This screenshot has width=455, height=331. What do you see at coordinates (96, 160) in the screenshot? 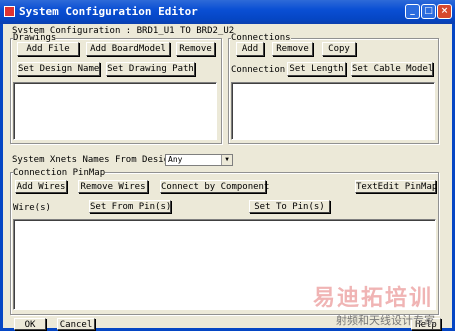
I see `xnets-label: System Xnets Names From Design:` at bounding box center [96, 160].